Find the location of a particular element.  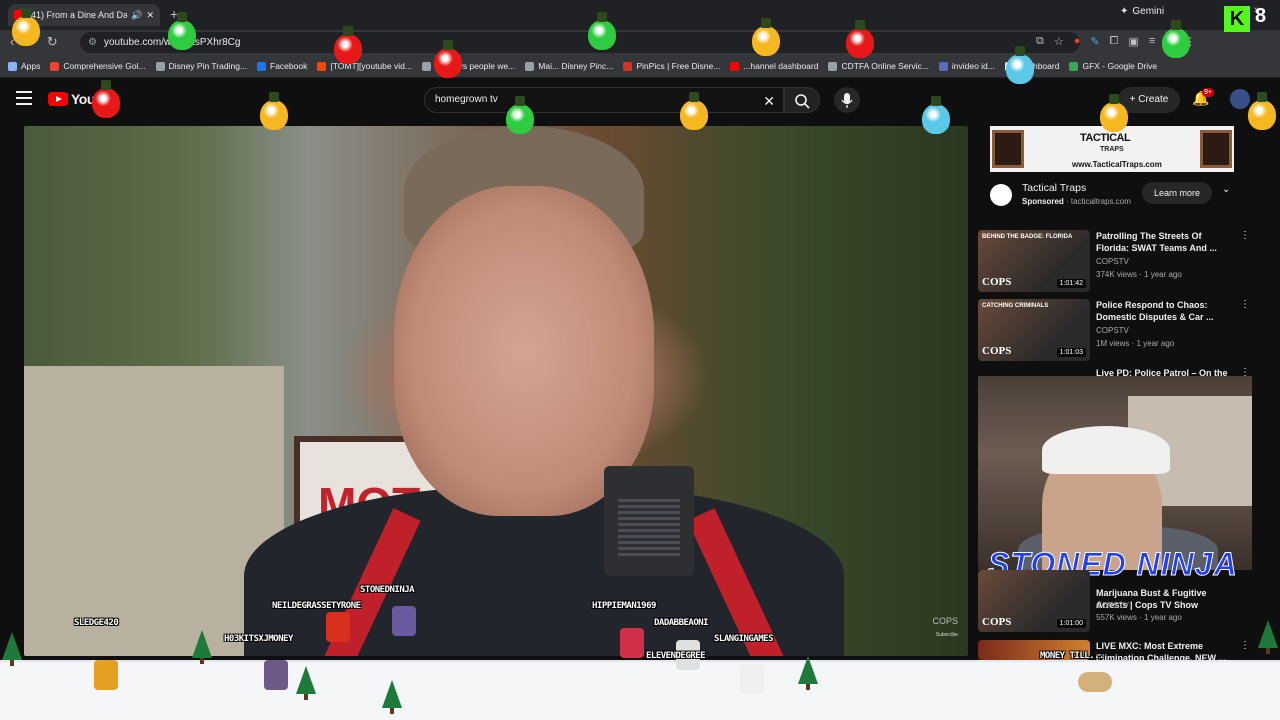

plus-icon: + is located at coordinates (1134, 99).